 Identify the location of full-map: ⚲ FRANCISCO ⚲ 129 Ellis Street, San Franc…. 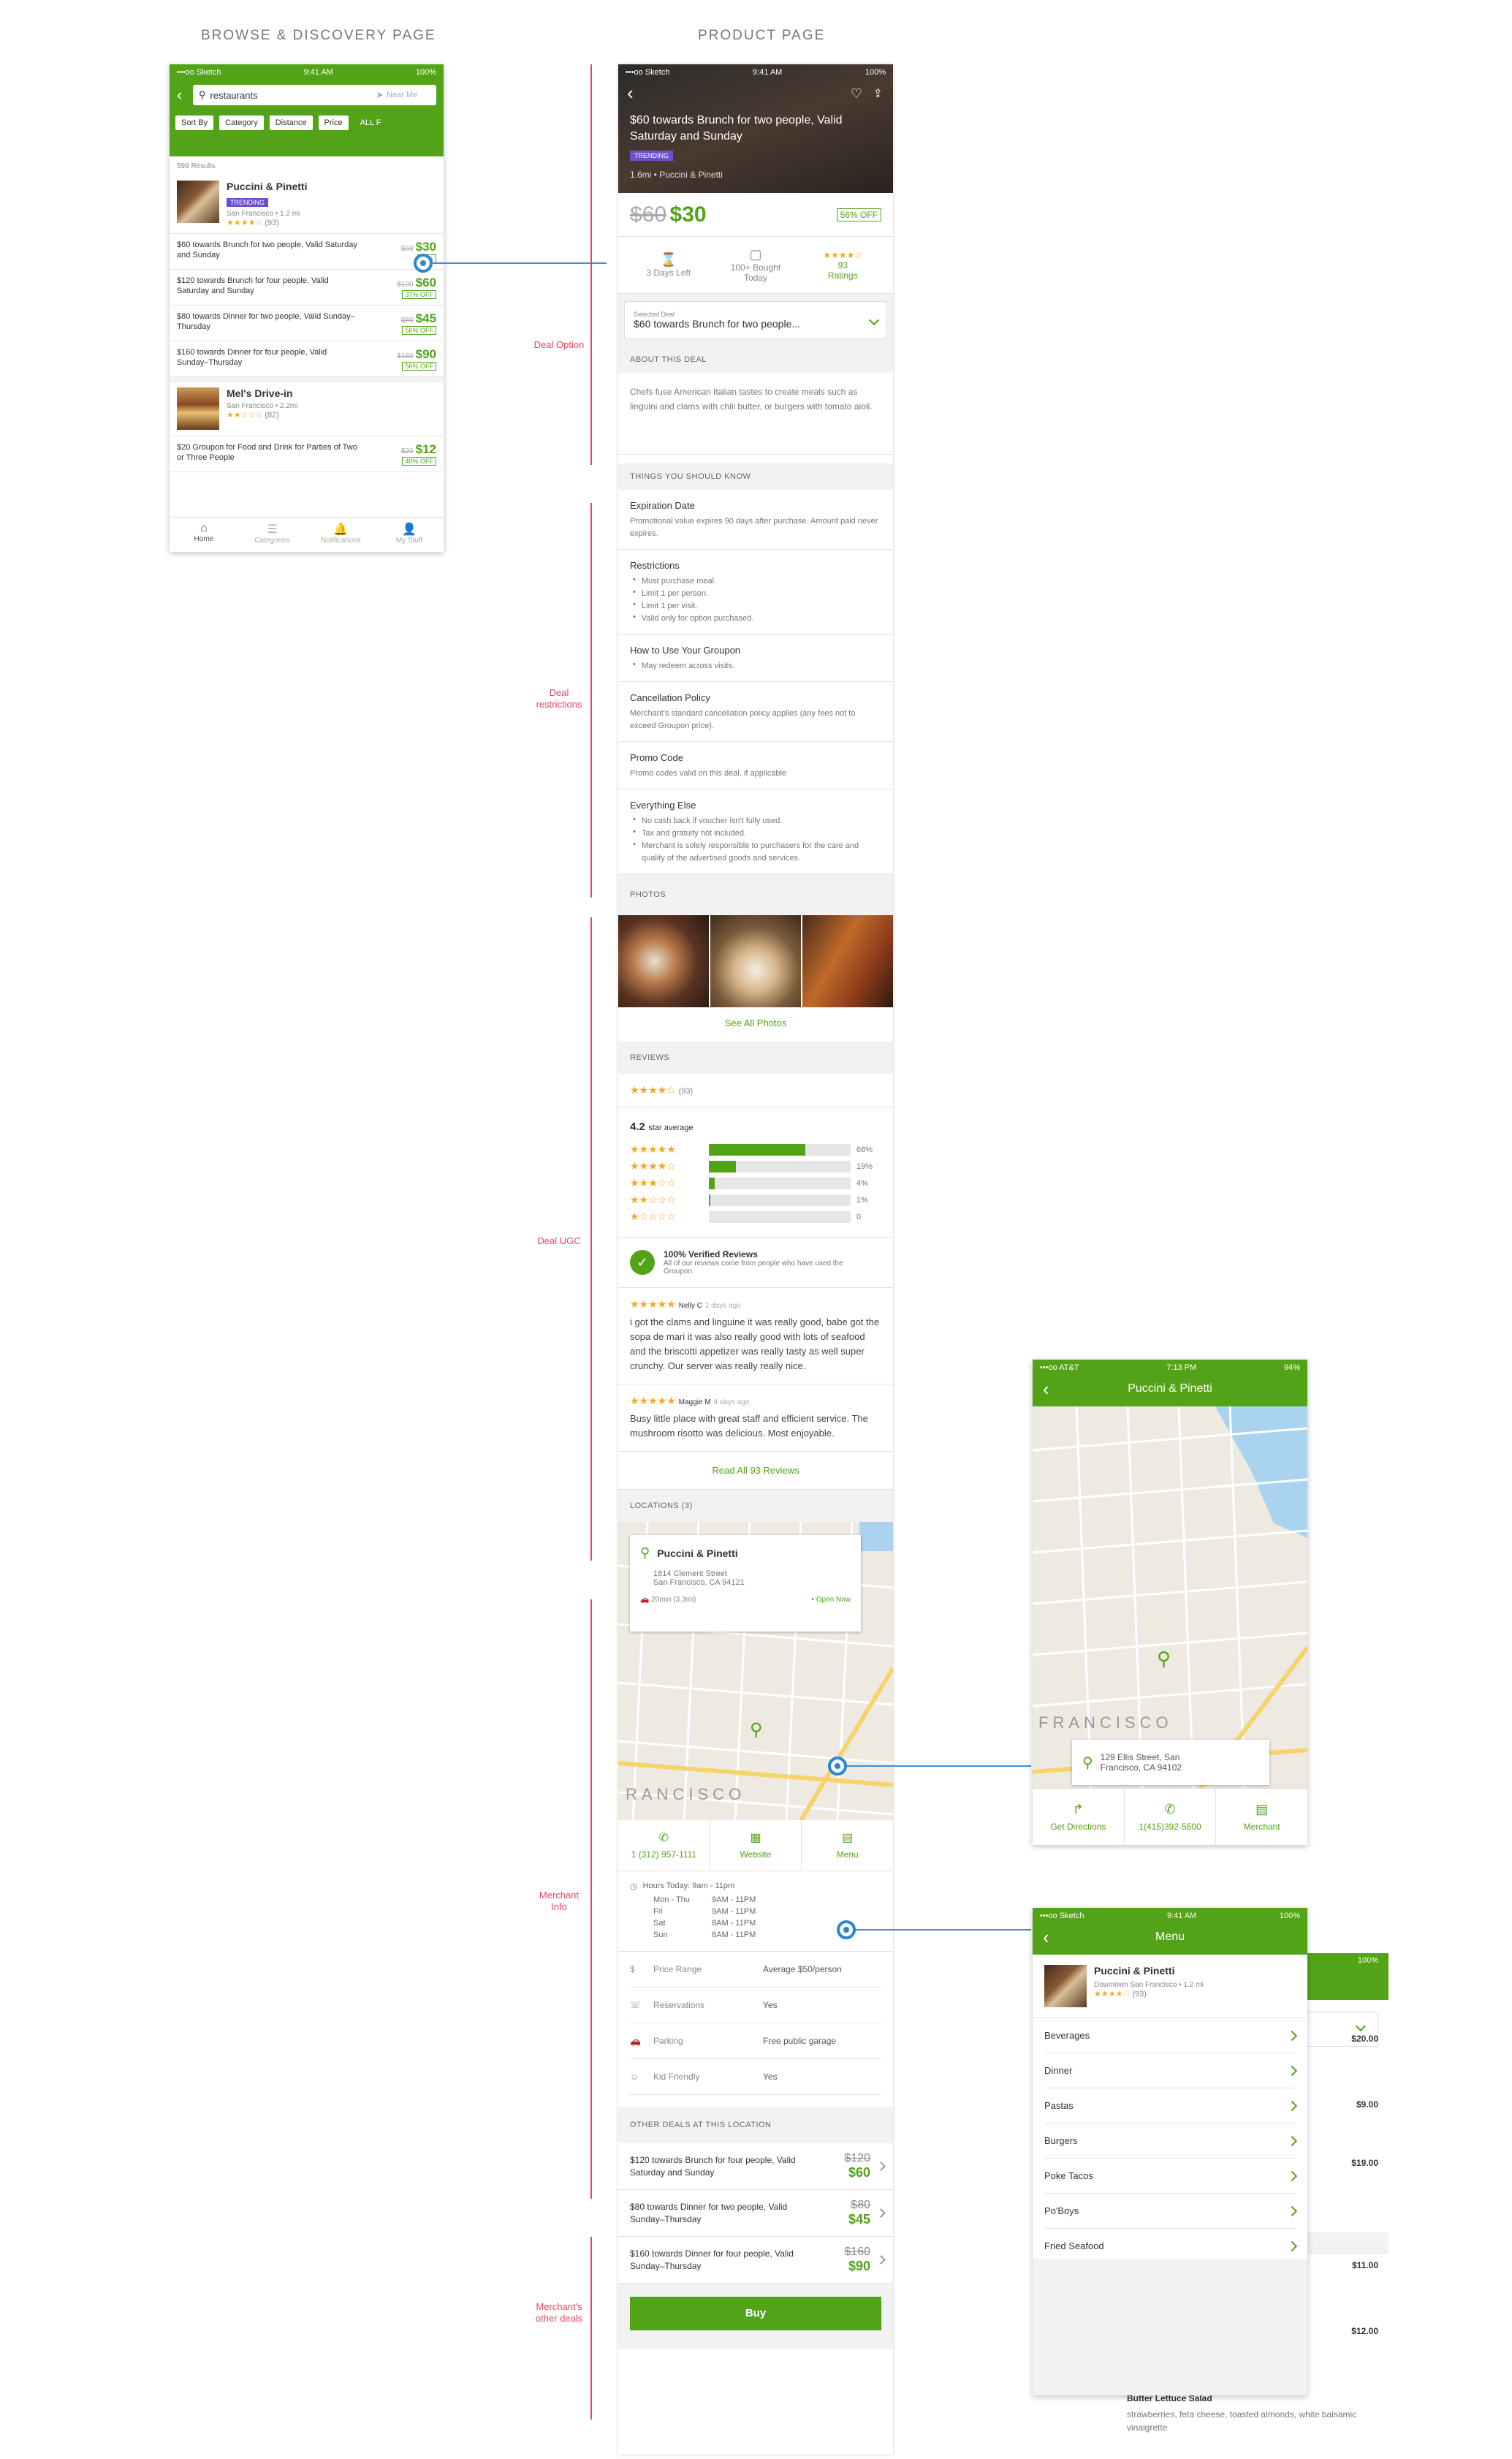
(1170, 1597).